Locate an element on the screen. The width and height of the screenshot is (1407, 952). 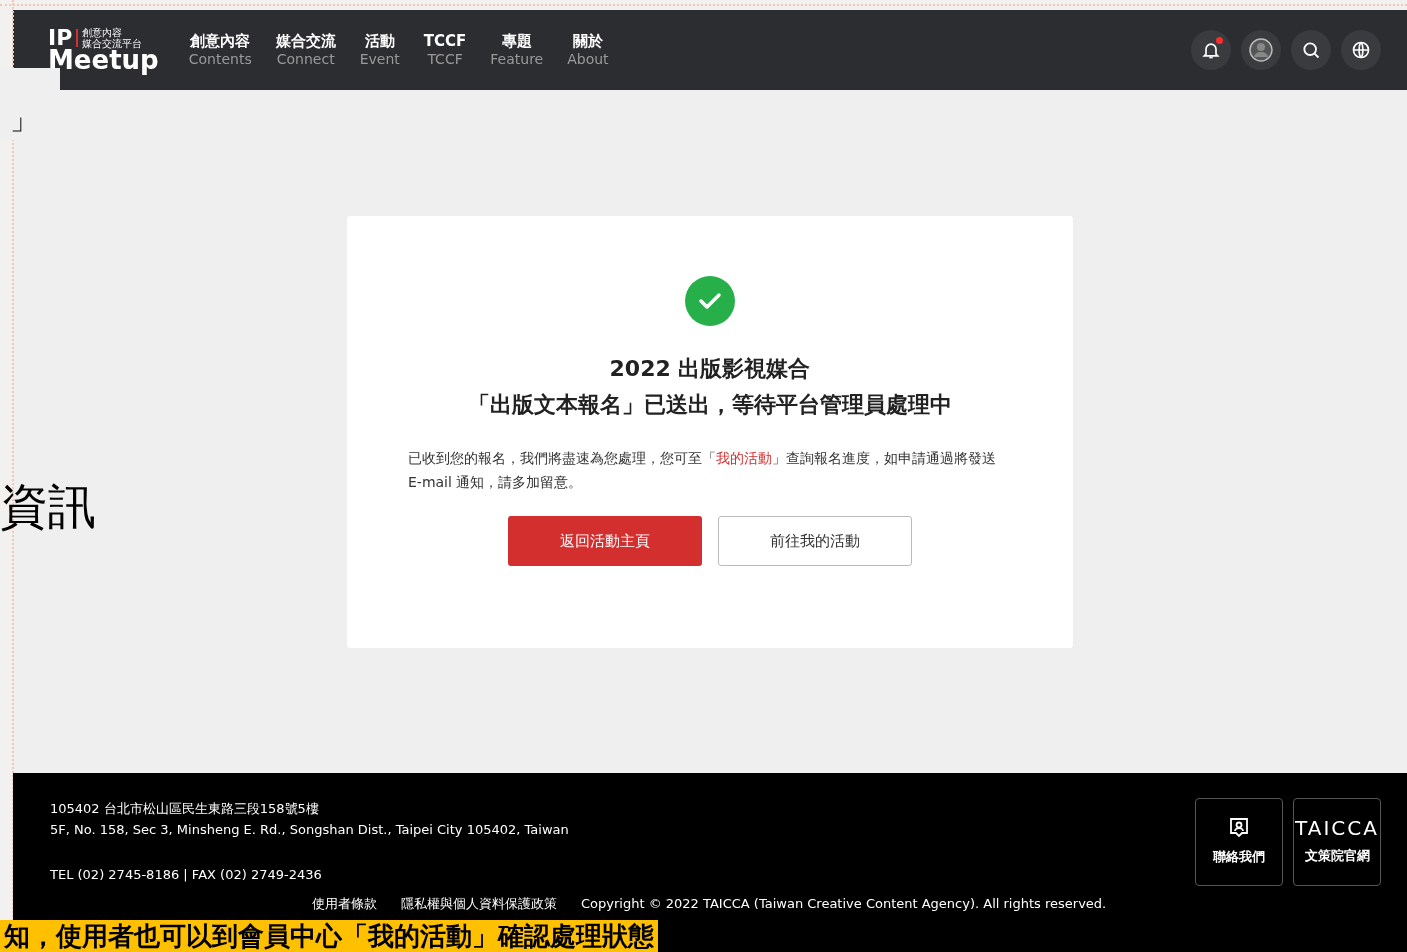
account-button is located at coordinates (1261, 50).